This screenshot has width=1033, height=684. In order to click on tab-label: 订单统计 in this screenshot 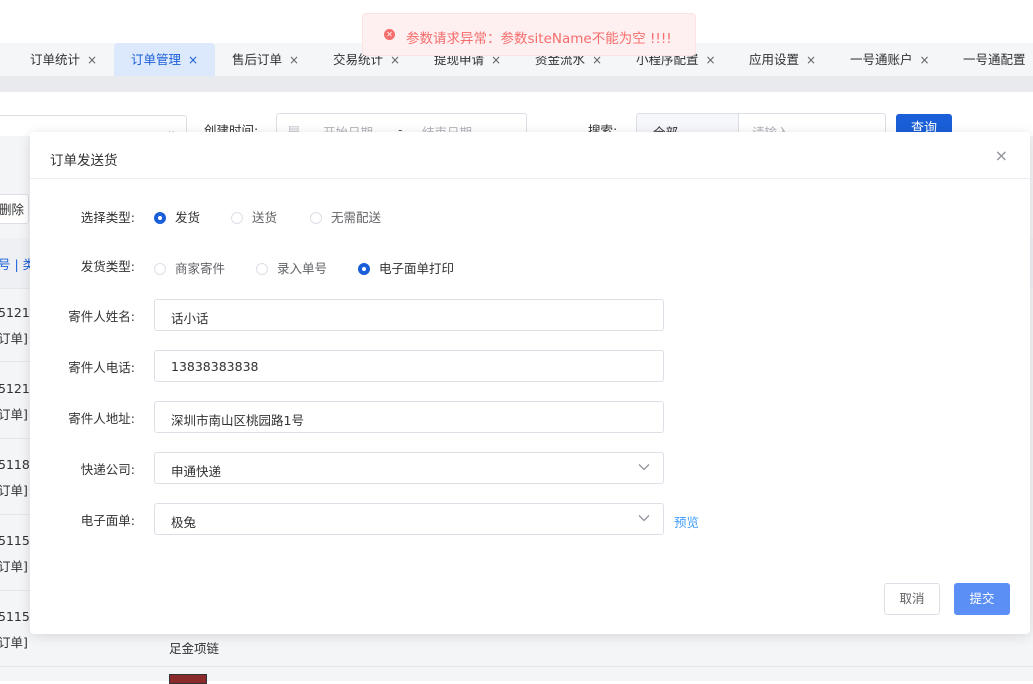, I will do `click(55, 59)`.